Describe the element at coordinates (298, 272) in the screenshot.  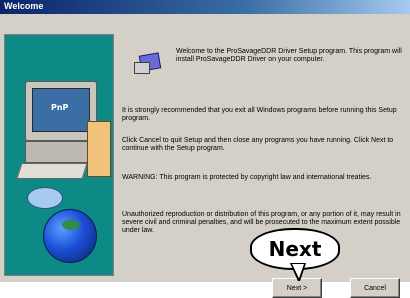
I see `callout-tail` at that location.